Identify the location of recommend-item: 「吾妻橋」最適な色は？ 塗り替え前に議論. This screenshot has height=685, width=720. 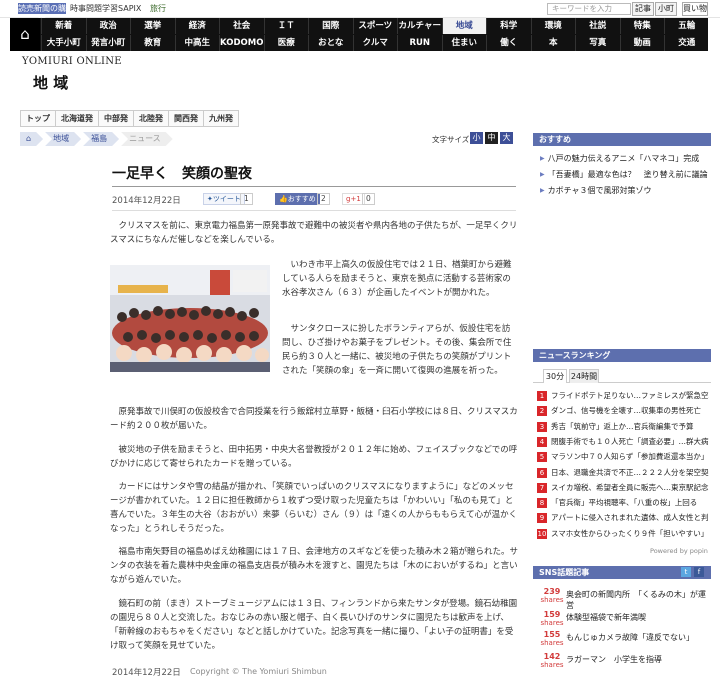
(624, 174).